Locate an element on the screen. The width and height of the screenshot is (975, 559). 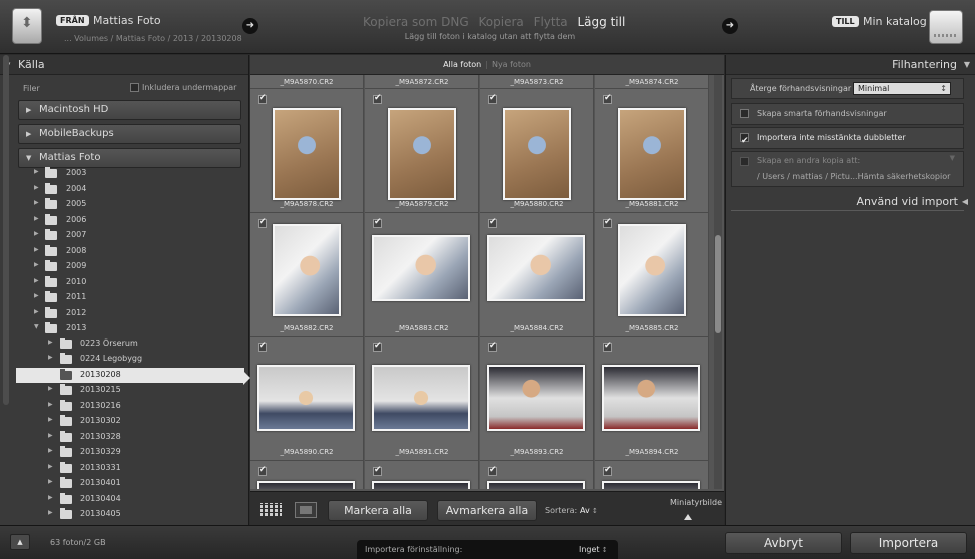
volume-mattias-foto: ▼ Mattias Foto is located at coordinates (129, 158).